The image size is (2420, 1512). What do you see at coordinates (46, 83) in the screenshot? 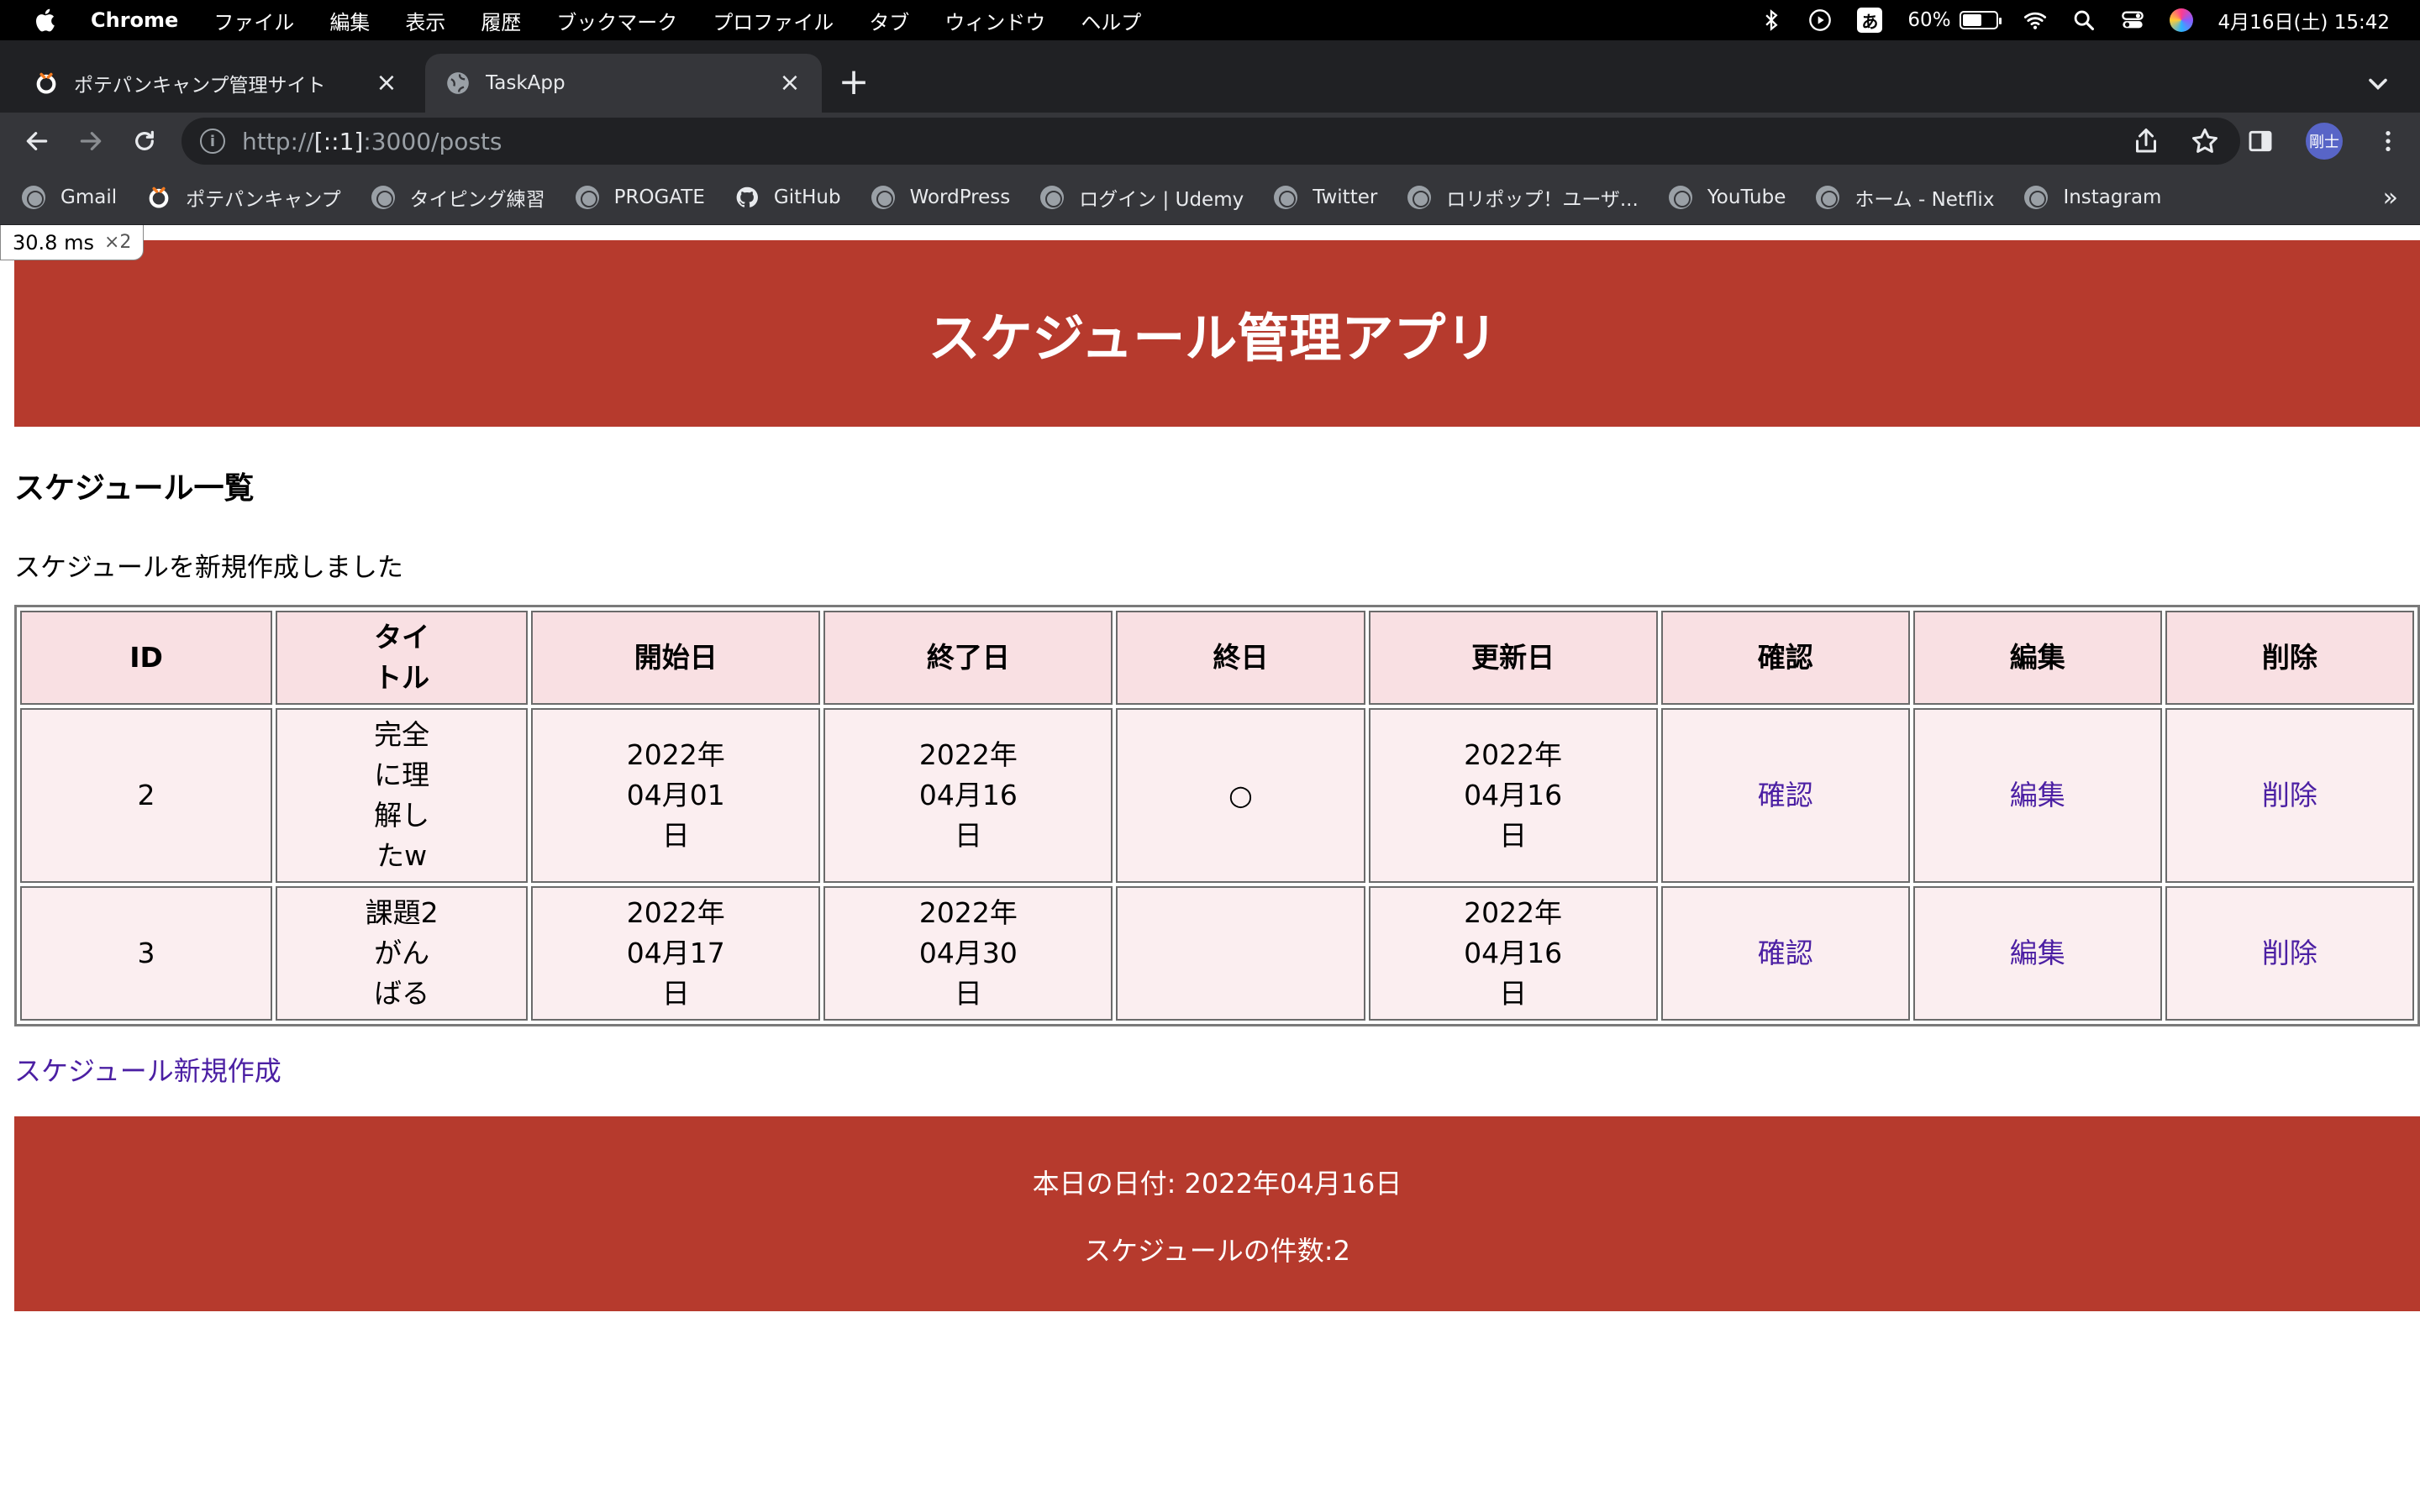
I see `potepan-logo-icon` at bounding box center [46, 83].